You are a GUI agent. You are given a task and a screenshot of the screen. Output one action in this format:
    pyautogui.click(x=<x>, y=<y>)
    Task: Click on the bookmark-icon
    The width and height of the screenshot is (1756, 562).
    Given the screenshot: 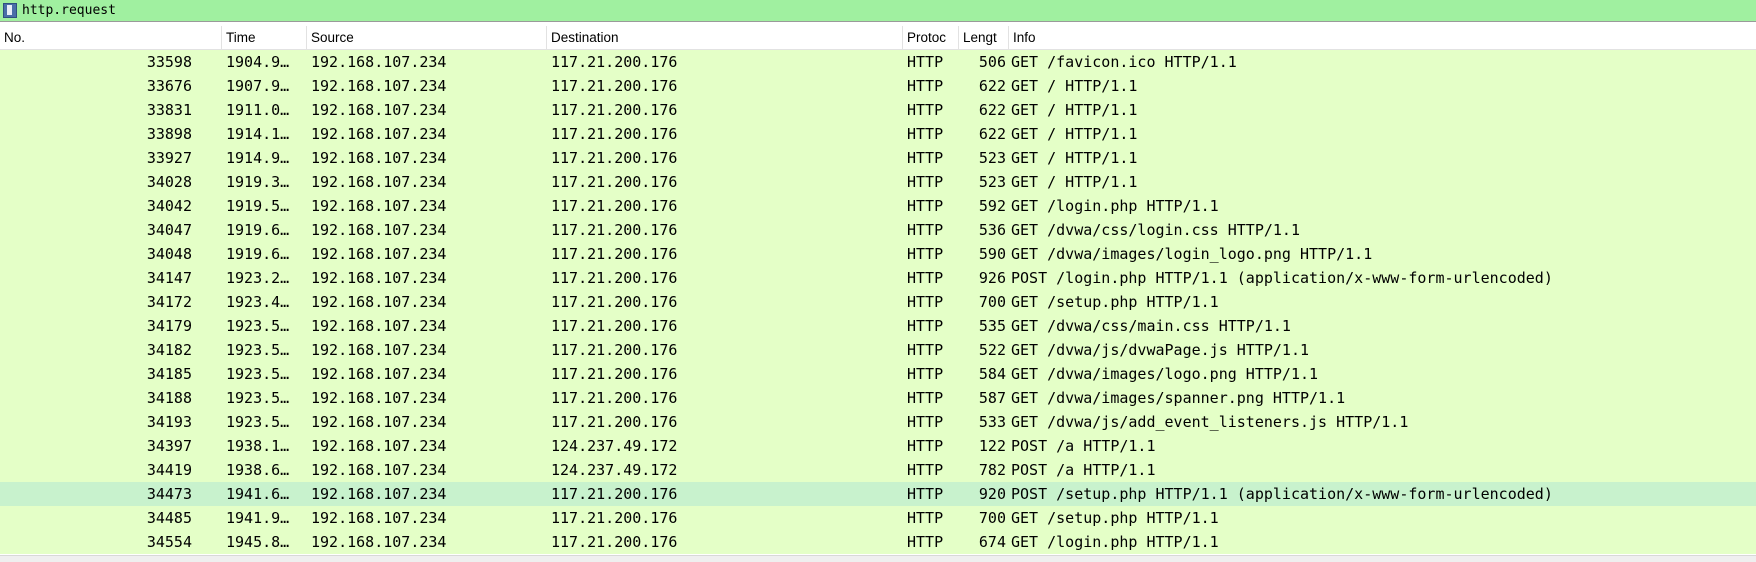 What is the action you would take?
    pyautogui.click(x=10, y=10)
    